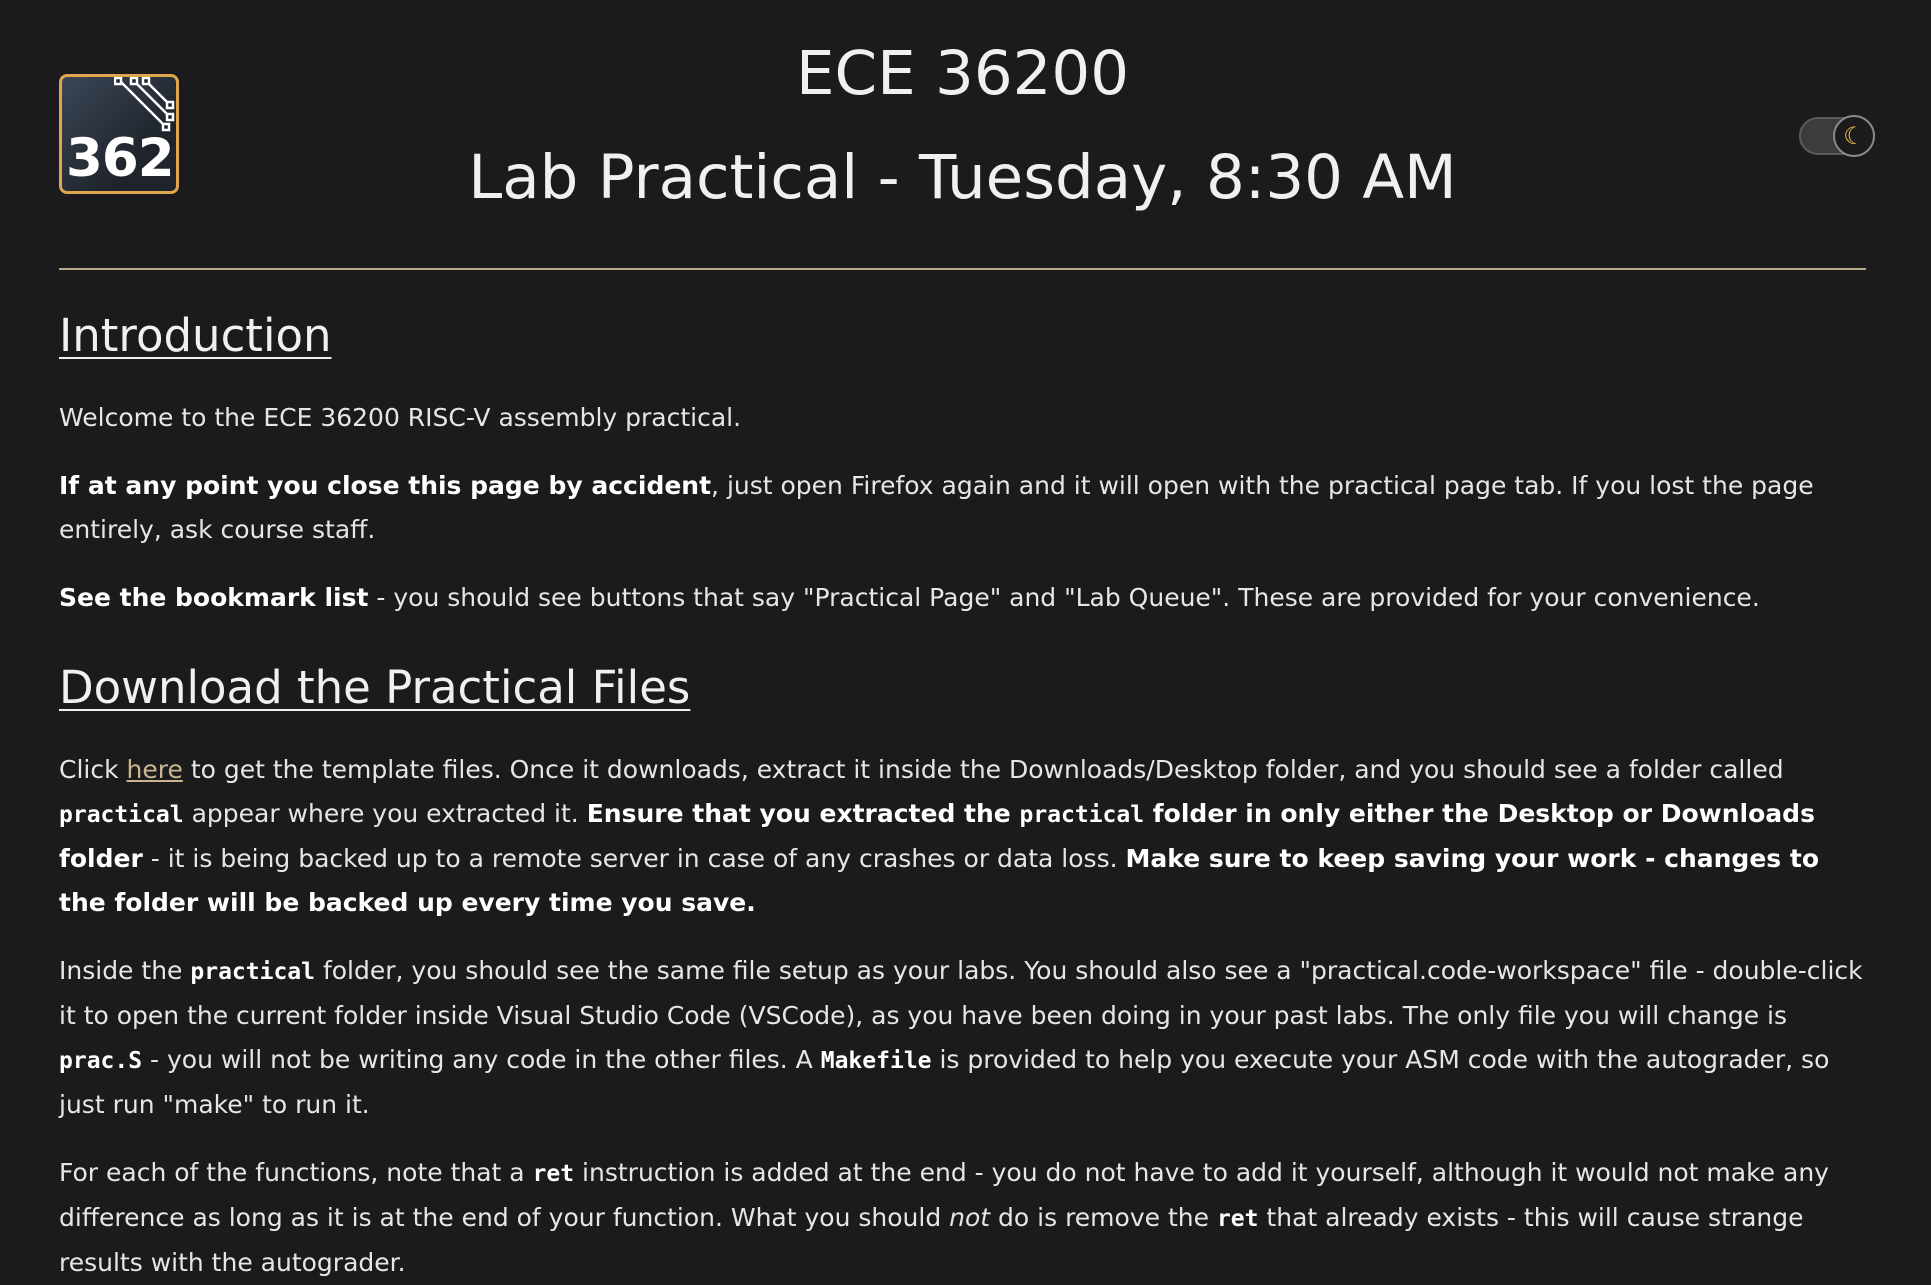  Describe the element at coordinates (125, 970) in the screenshot. I see `text: Inside the` at that location.